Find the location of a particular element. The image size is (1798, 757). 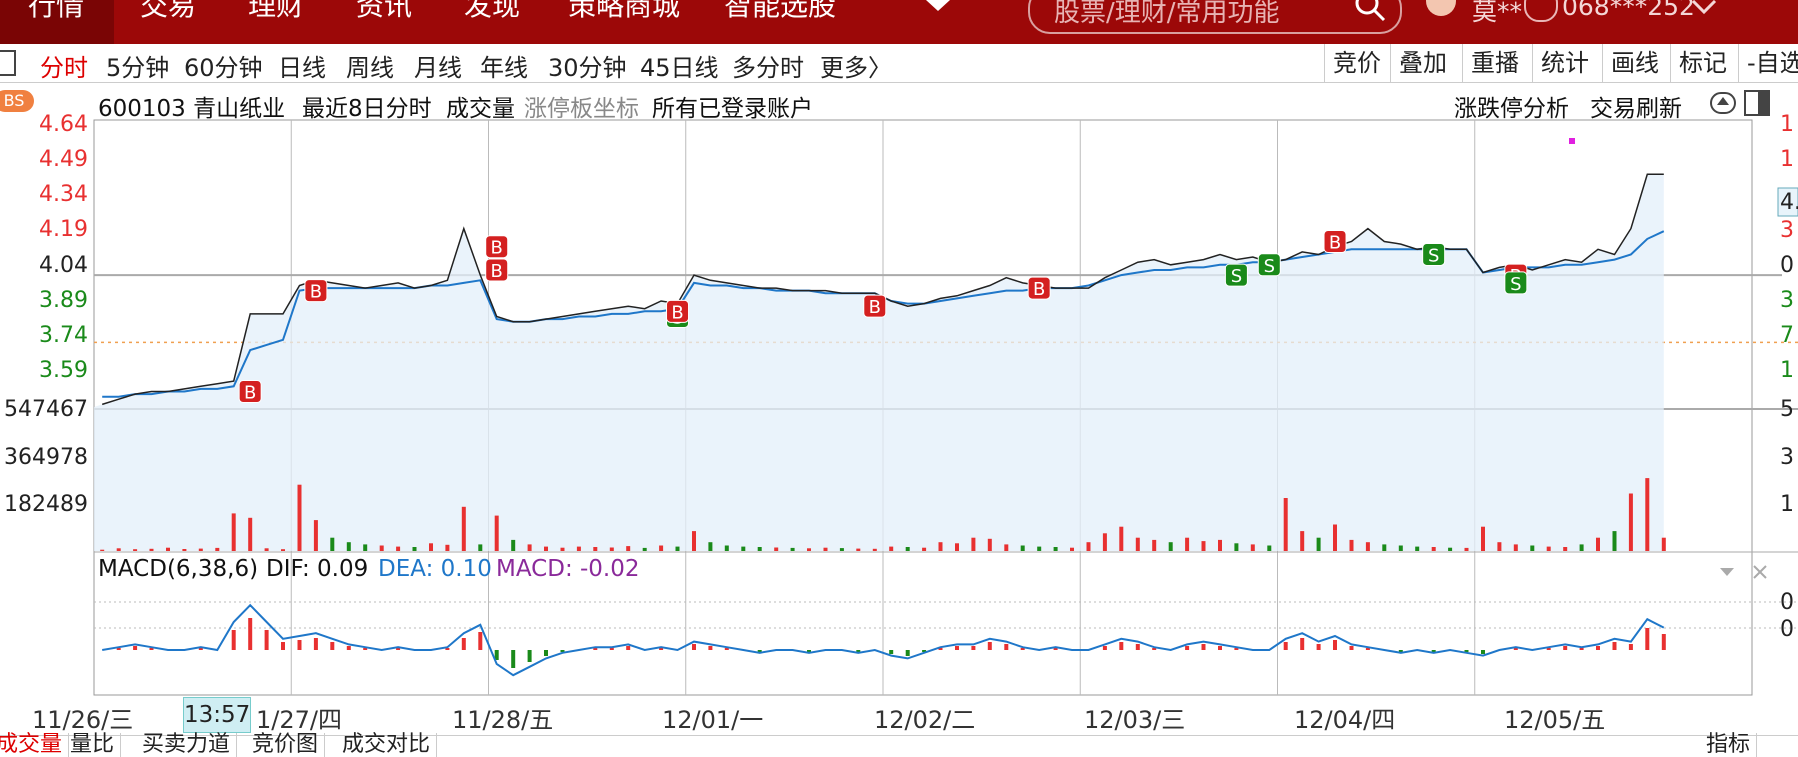

bottom-tab-3: 竞价图 is located at coordinates (286, 745).